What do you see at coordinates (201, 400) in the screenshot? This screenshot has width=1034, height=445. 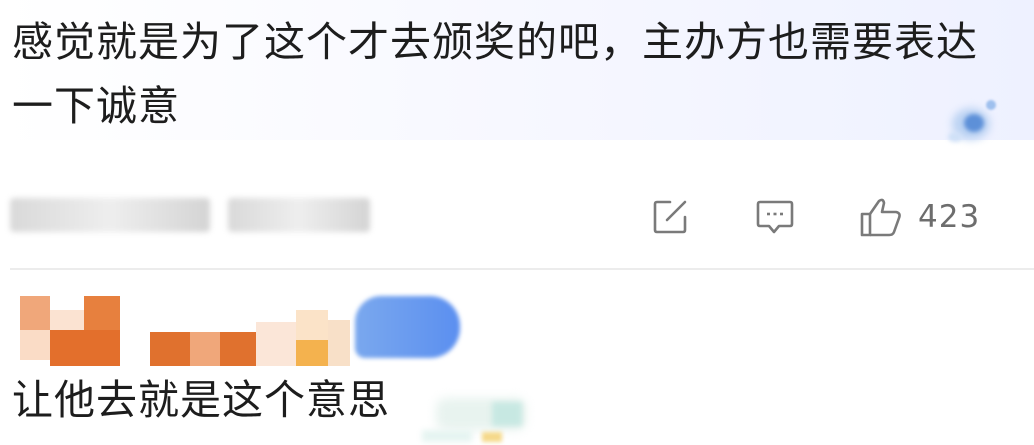 I see `comment-text: 让他去就是这个意思` at bounding box center [201, 400].